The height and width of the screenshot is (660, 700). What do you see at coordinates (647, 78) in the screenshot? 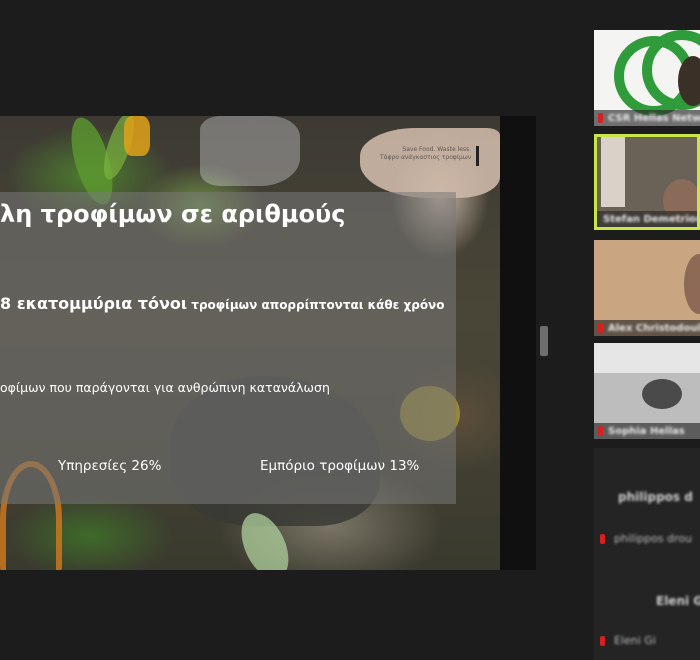
I see `participant-tile: CSR Hellas Network` at bounding box center [647, 78].